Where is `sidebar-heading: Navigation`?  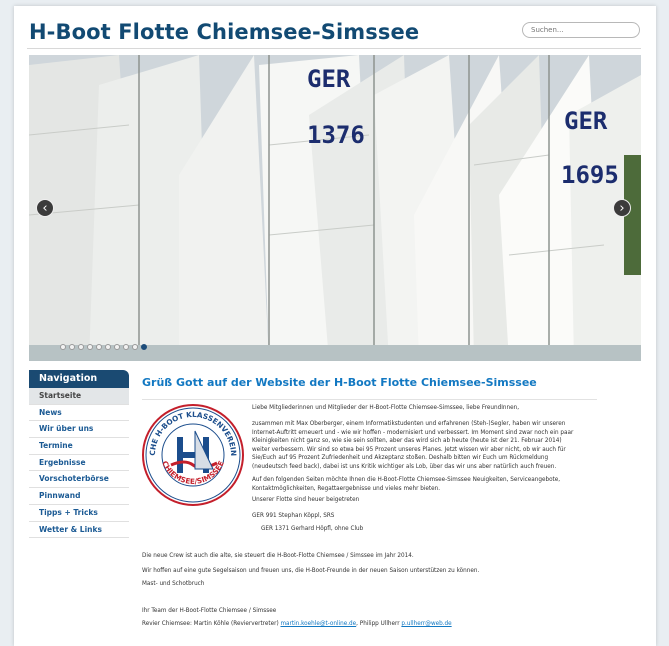 sidebar-heading: Navigation is located at coordinates (79, 379).